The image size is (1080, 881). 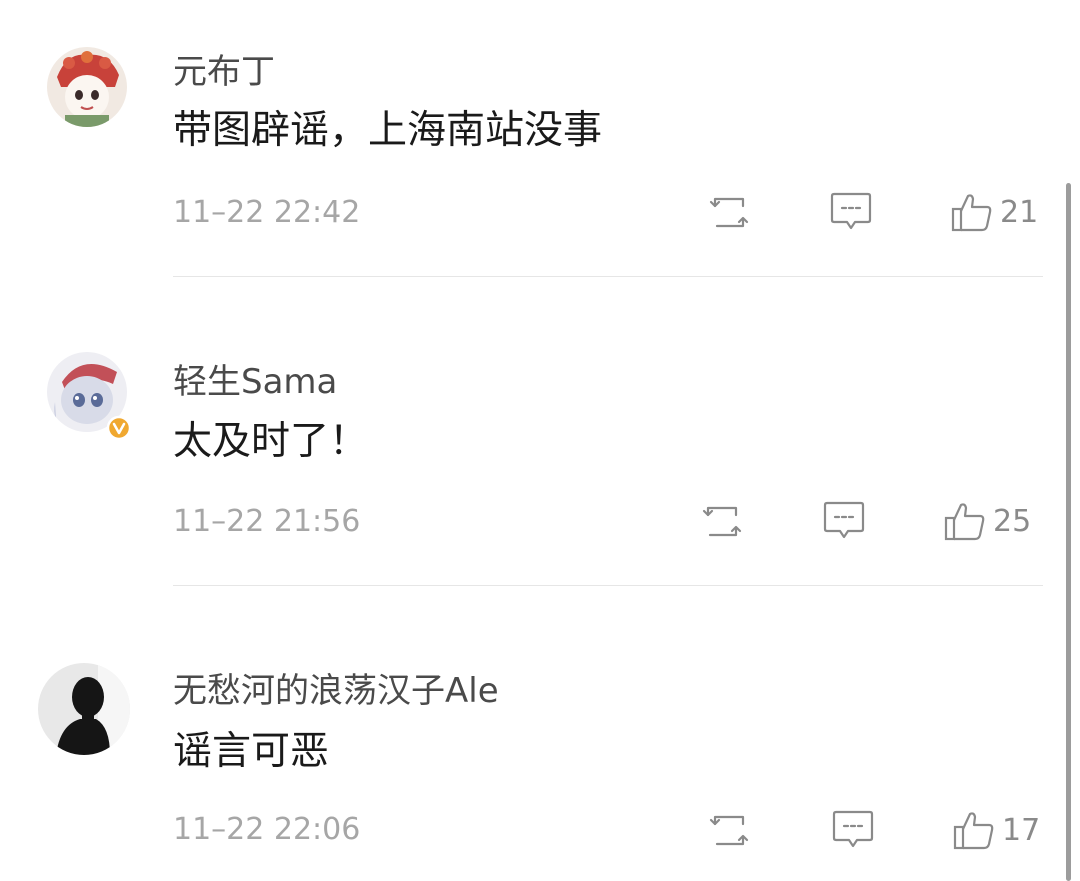 What do you see at coordinates (996, 831) in the screenshot?
I see `like-button: 17` at bounding box center [996, 831].